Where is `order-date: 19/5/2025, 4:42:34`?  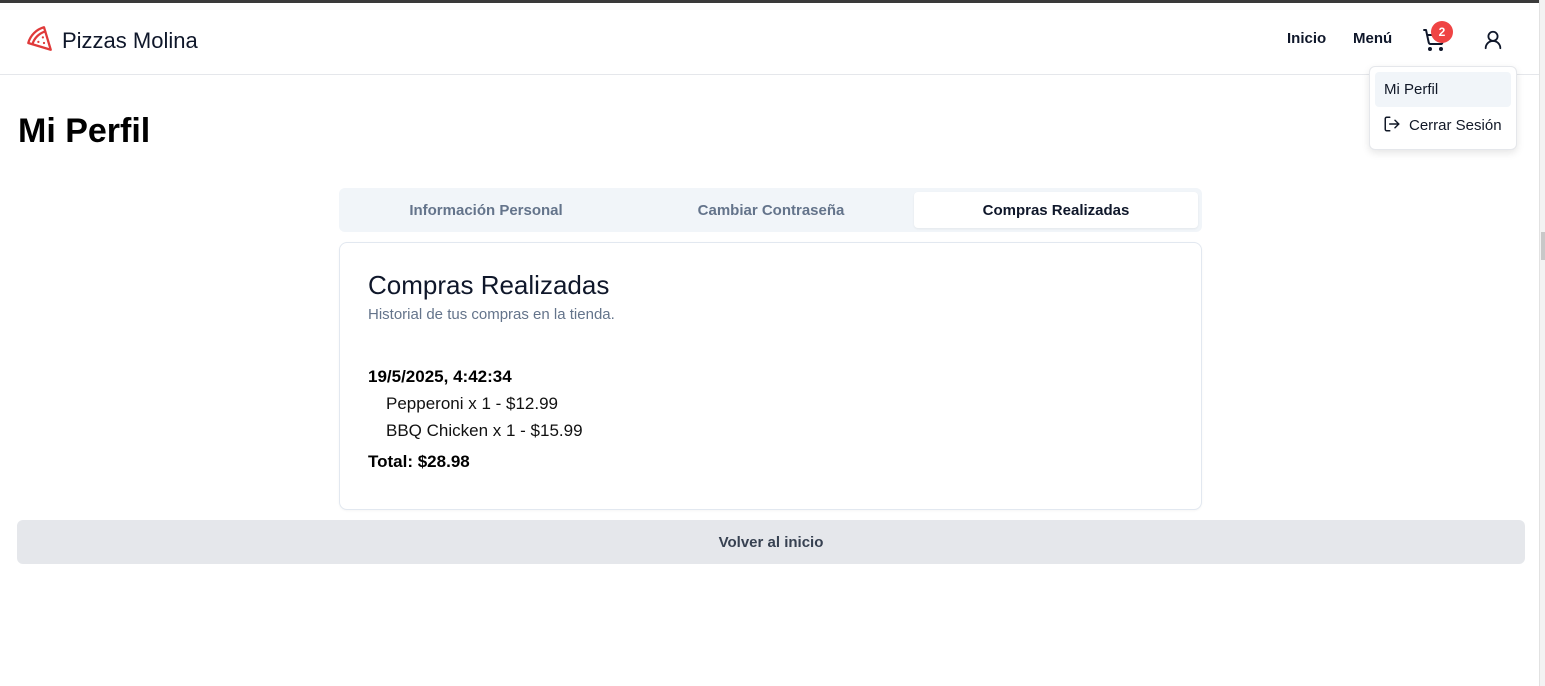
order-date: 19/5/2025, 4:42:34 is located at coordinates (440, 376).